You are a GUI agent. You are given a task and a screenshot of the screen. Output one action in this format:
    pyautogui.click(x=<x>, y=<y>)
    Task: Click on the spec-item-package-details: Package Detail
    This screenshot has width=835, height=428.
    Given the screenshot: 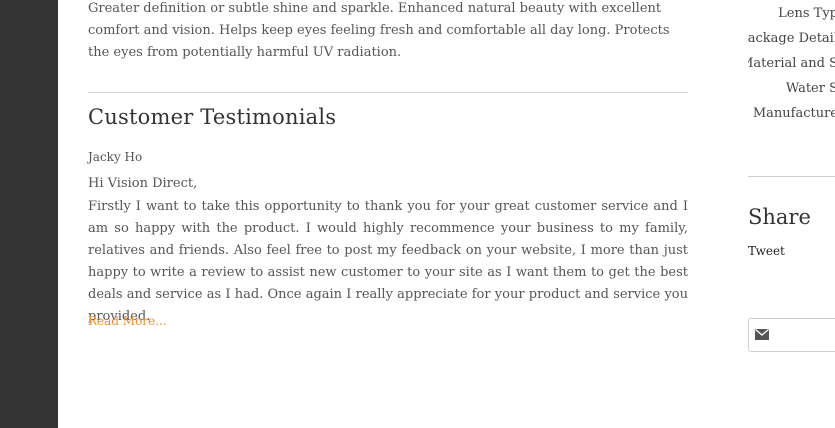 What is the action you would take?
    pyautogui.click(x=791, y=38)
    